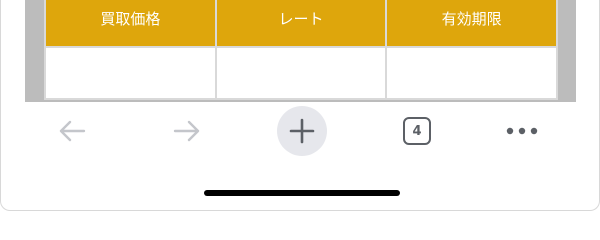 This screenshot has height=240, width=600. What do you see at coordinates (302, 193) in the screenshot?
I see `home-indicator` at bounding box center [302, 193].